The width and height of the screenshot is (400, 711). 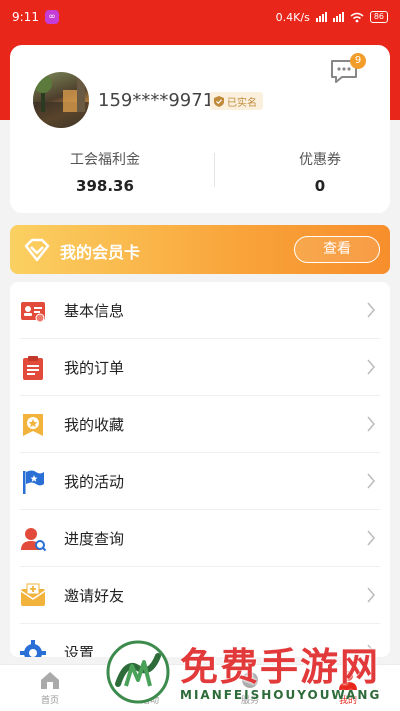 What do you see at coordinates (200, 481) in the screenshot?
I see `menu-item-my-activities: 我的活动` at bounding box center [200, 481].